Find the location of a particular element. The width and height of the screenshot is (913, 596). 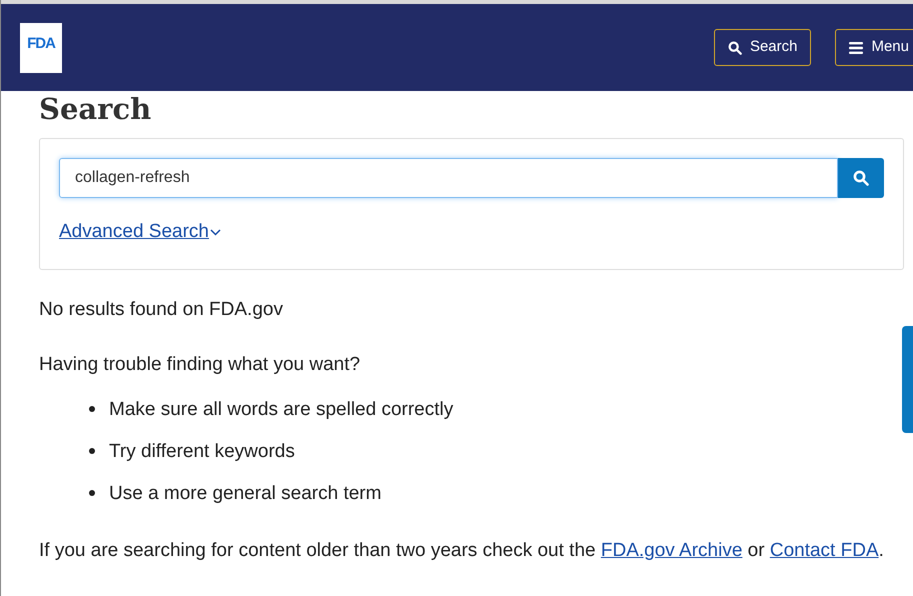

tip-text: Make sure all words are spelled correctly is located at coordinates (281, 409).